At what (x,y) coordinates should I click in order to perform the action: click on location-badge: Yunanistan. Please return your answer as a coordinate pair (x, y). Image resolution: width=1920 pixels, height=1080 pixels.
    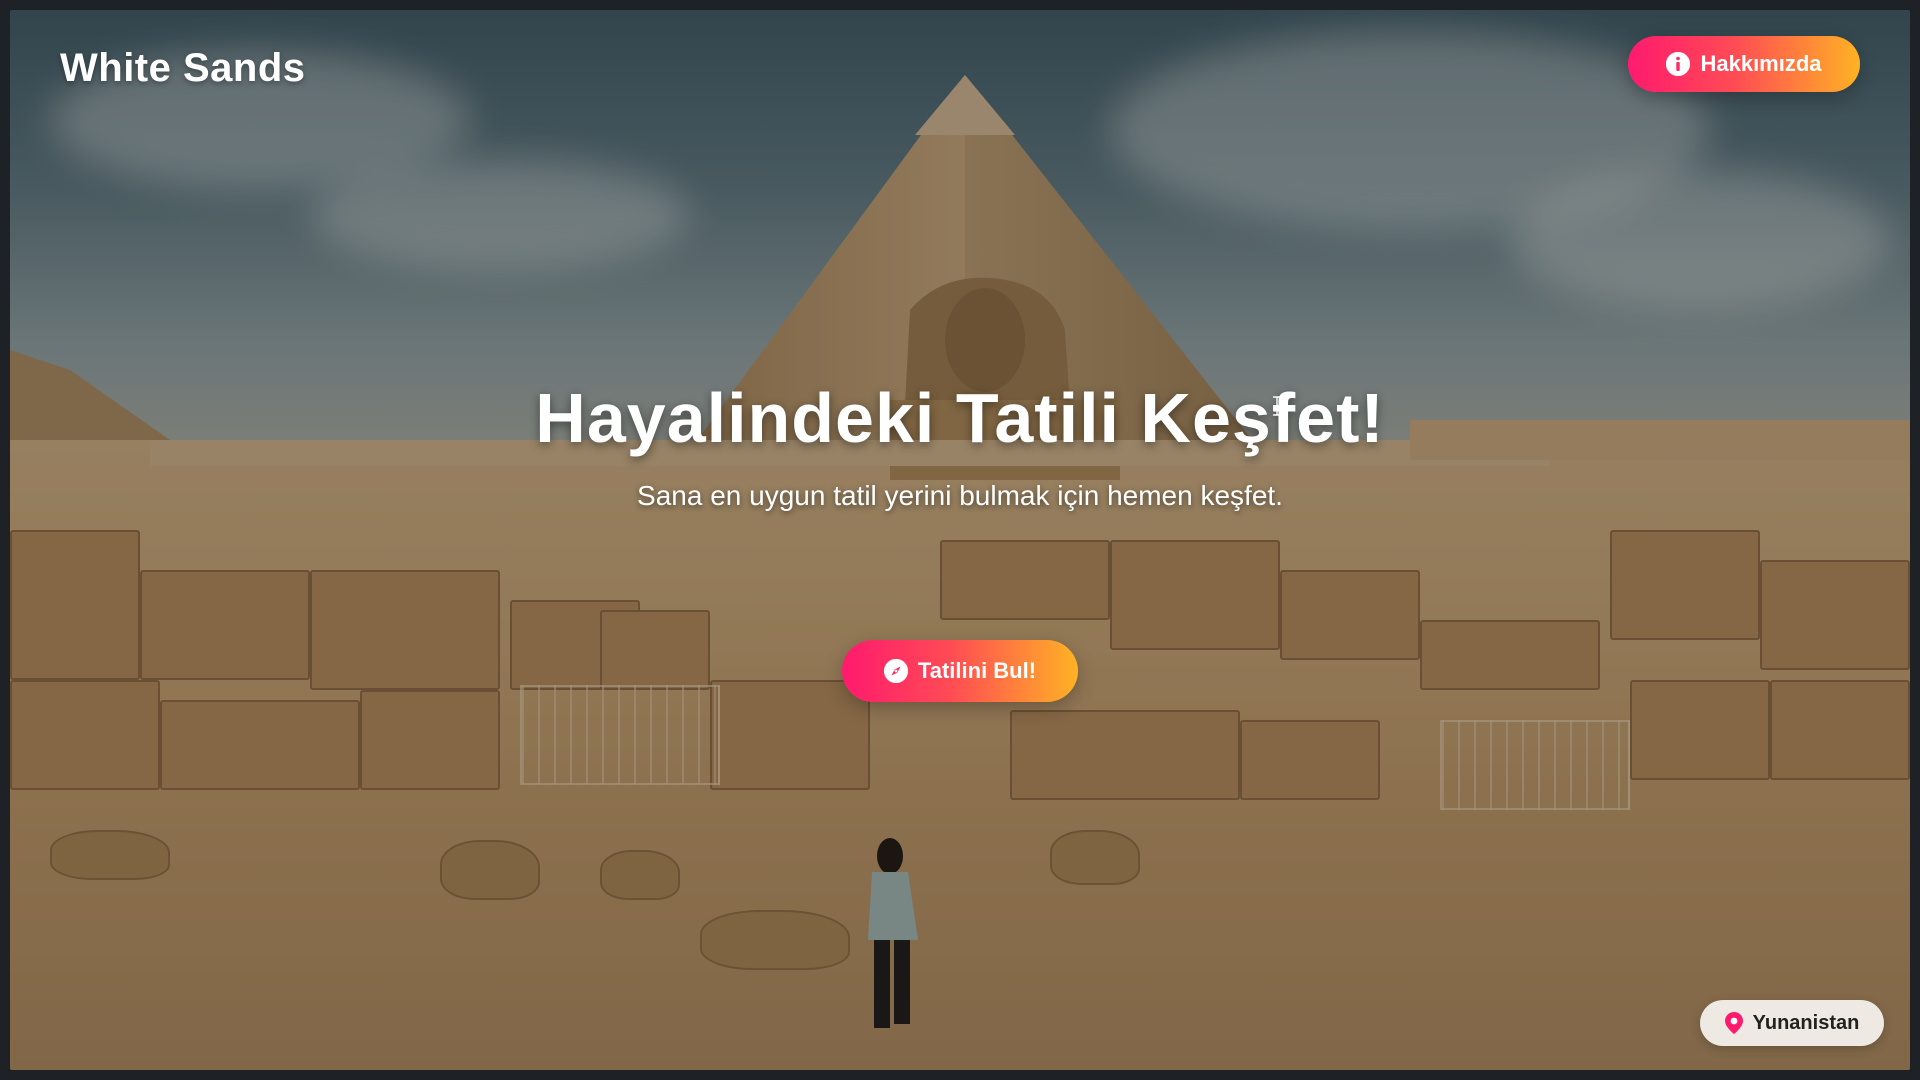
    Looking at the image, I should click on (1792, 1023).